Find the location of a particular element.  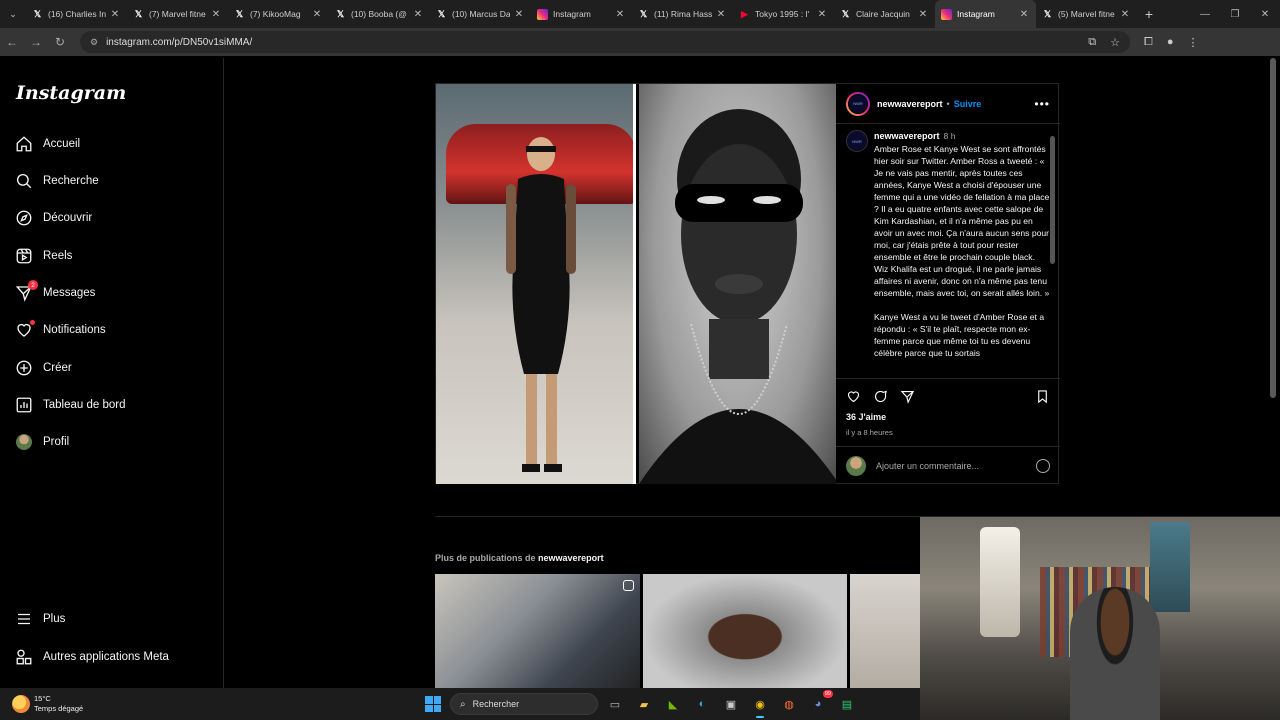

browser-tab: 𝕏 (7) Marvel fitne ✕ is located at coordinates (177, 14).